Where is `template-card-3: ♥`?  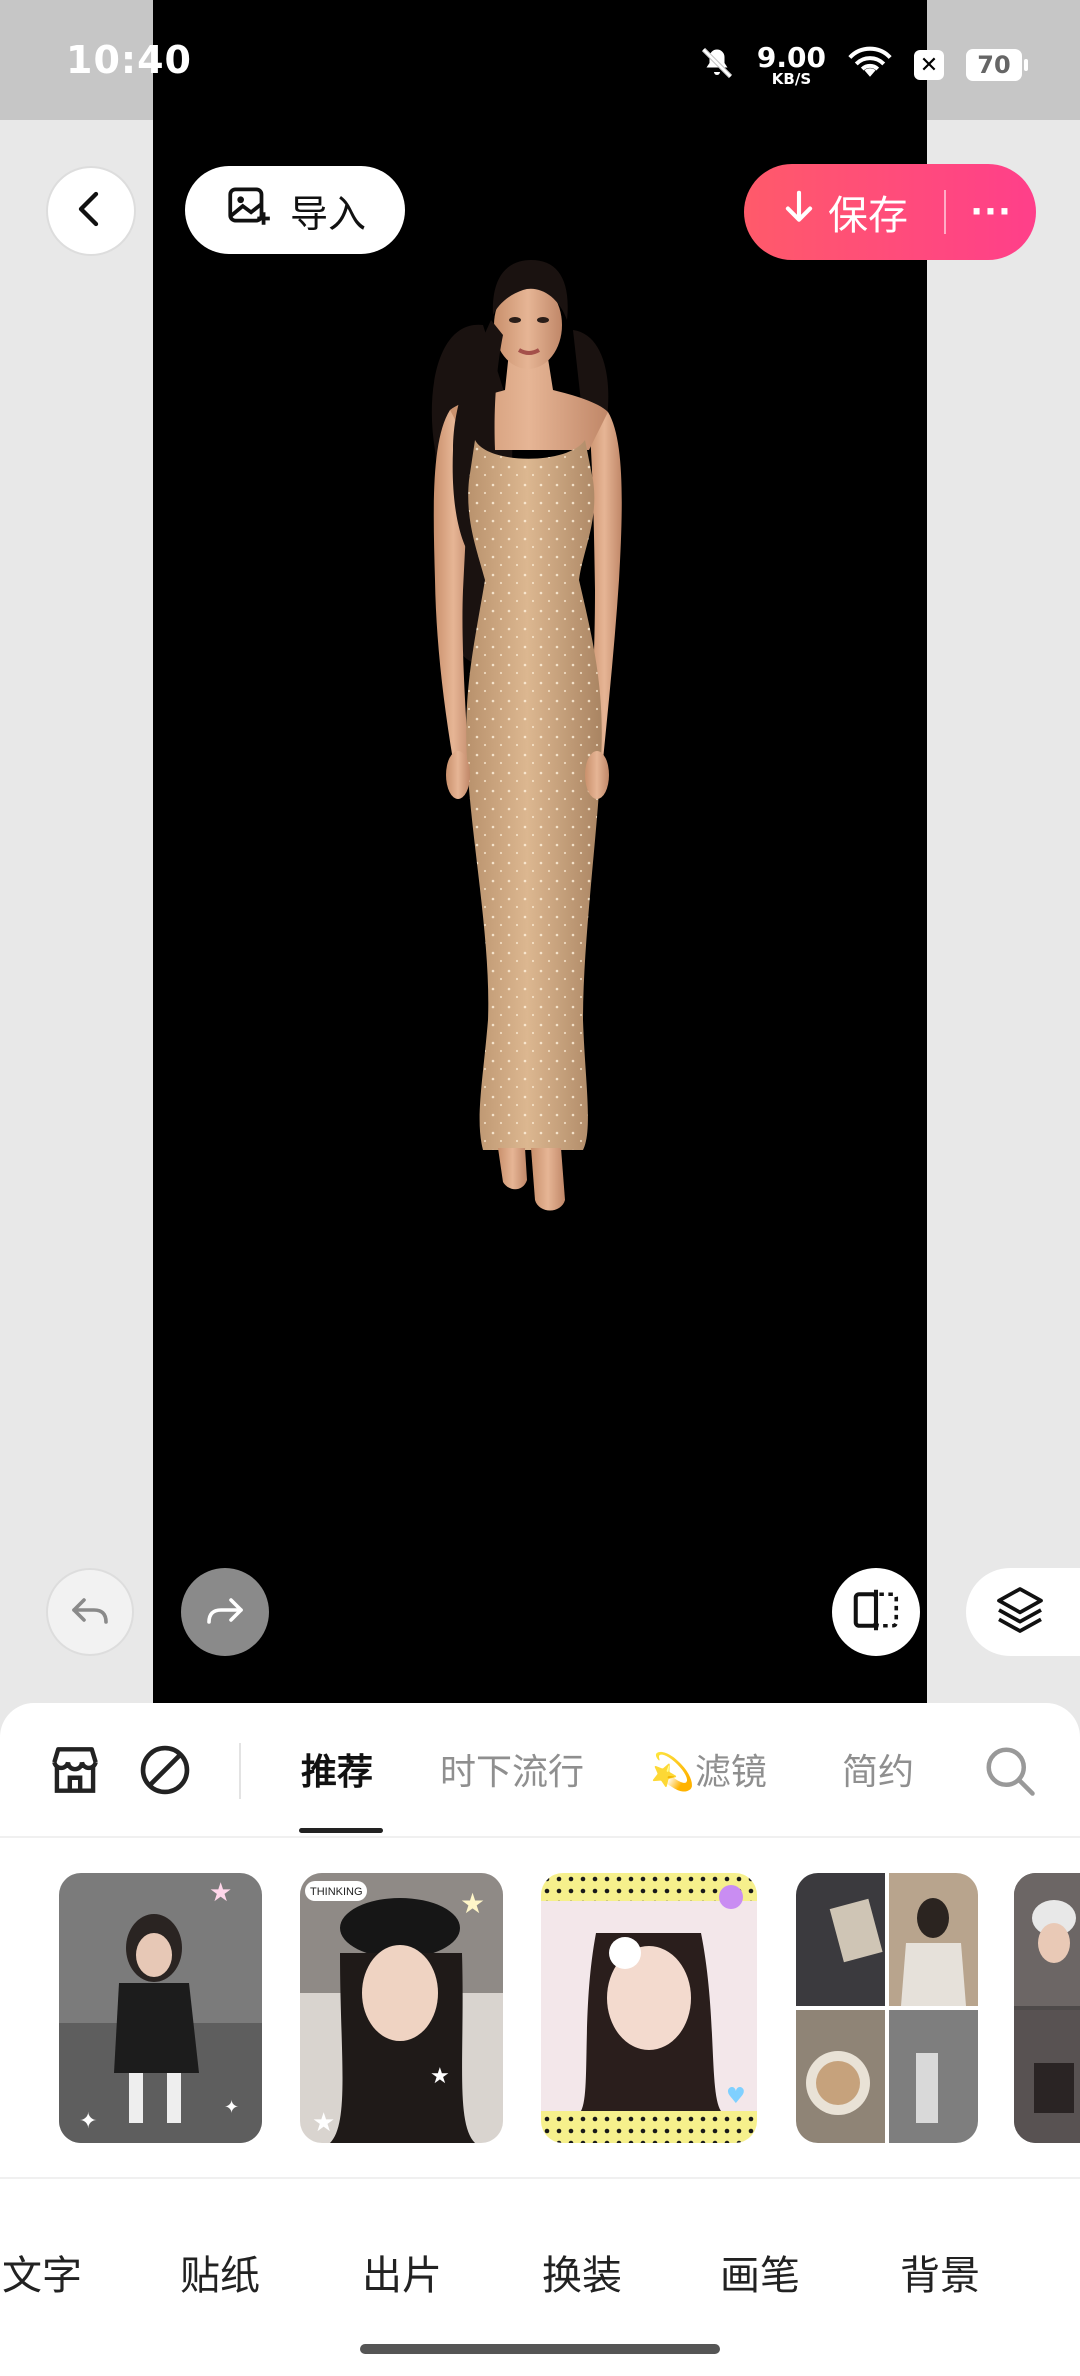 template-card-3: ♥ is located at coordinates (649, 2008).